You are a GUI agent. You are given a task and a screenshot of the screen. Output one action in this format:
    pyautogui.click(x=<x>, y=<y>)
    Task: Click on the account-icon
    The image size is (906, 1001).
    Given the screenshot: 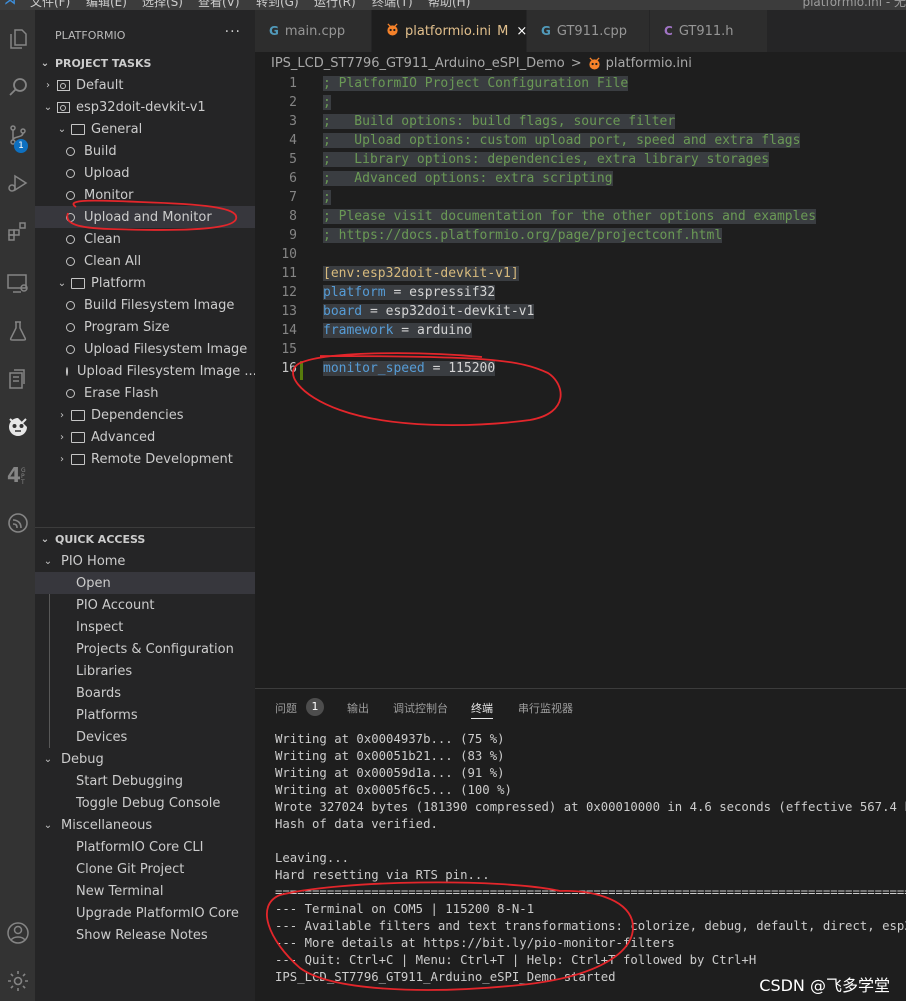 What is the action you would take?
    pyautogui.click(x=17, y=933)
    